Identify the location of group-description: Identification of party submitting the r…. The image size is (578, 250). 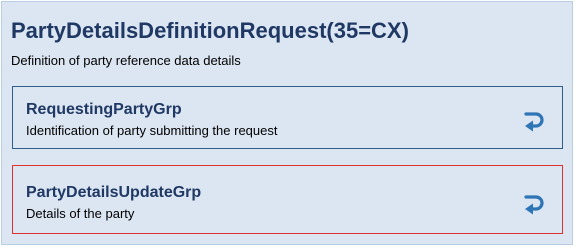
(152, 130).